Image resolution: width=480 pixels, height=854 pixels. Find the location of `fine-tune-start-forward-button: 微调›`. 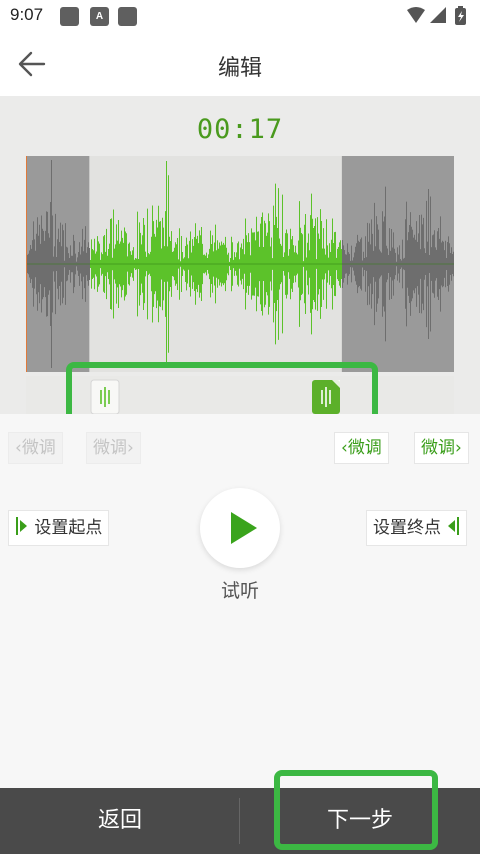

fine-tune-start-forward-button: 微调› is located at coordinates (113, 448).